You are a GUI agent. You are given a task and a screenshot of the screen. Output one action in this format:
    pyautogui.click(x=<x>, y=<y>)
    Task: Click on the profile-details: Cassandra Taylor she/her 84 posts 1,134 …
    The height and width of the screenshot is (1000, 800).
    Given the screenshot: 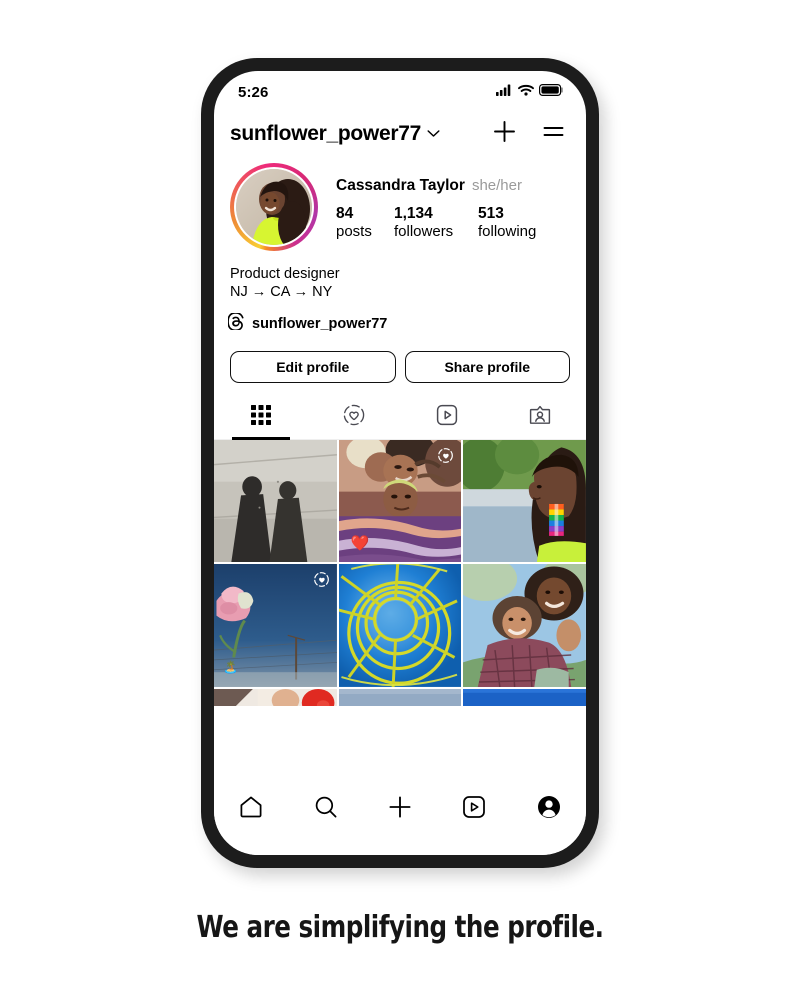 What is the action you would take?
    pyautogui.click(x=444, y=202)
    